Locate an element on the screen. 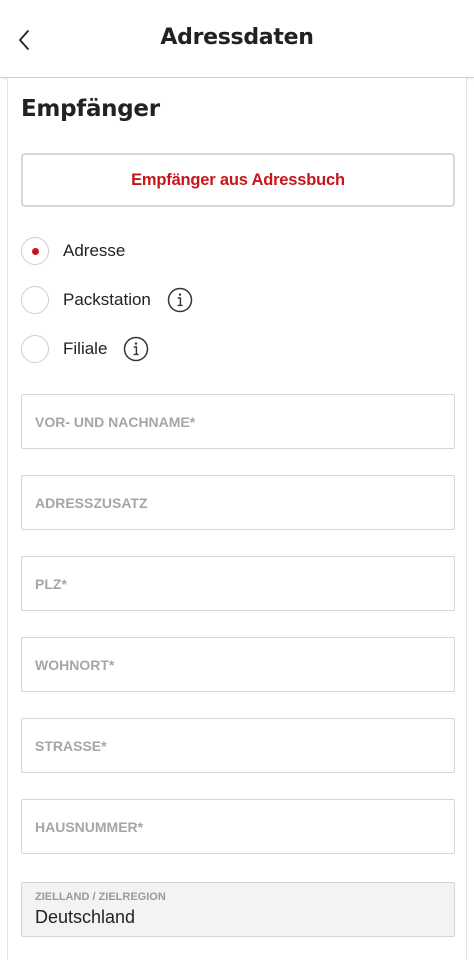 This screenshot has height=960, width=474. zip-input is located at coordinates (238, 583).